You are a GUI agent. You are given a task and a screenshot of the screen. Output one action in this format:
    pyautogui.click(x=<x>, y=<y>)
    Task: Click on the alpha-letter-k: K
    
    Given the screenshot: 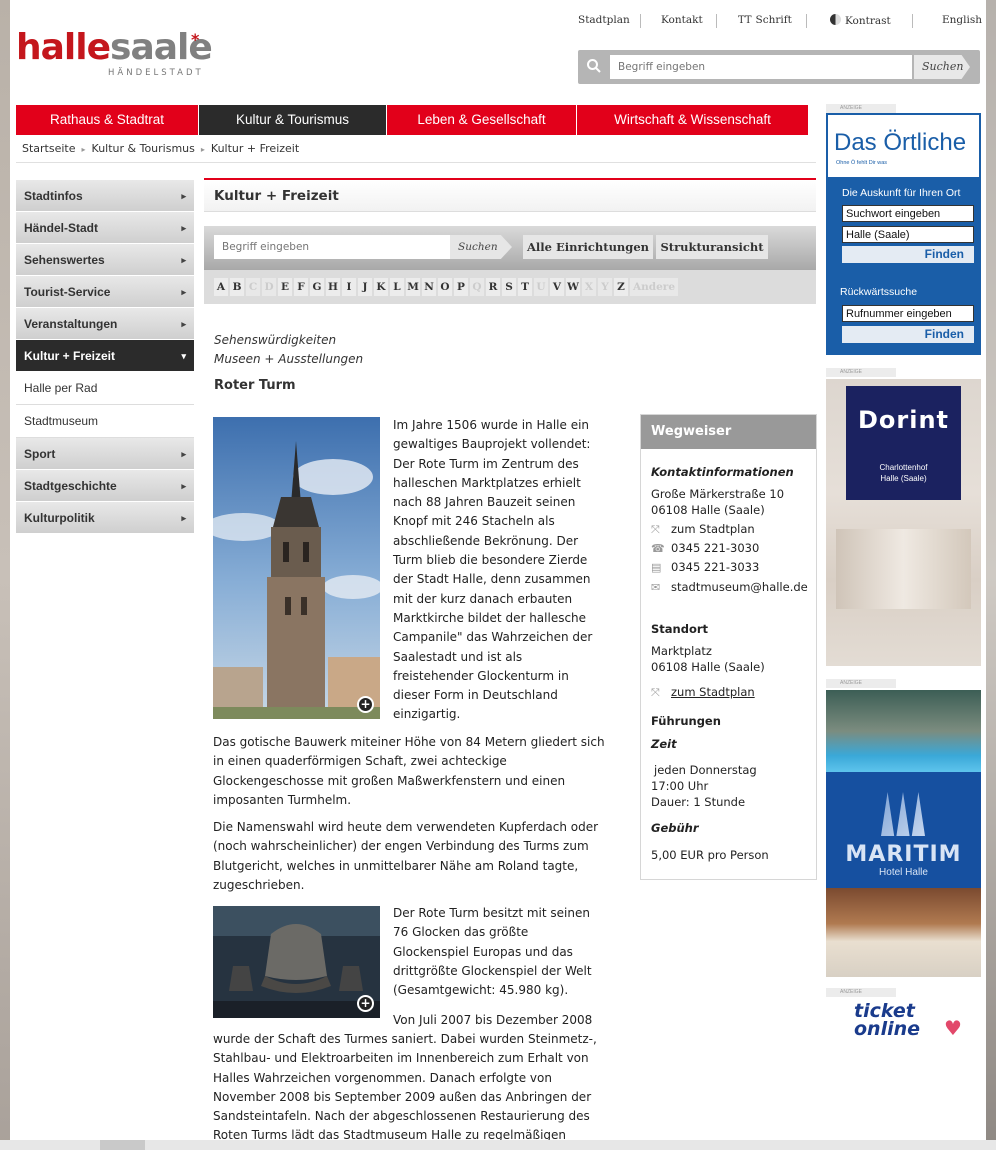 What is the action you would take?
    pyautogui.click(x=381, y=287)
    